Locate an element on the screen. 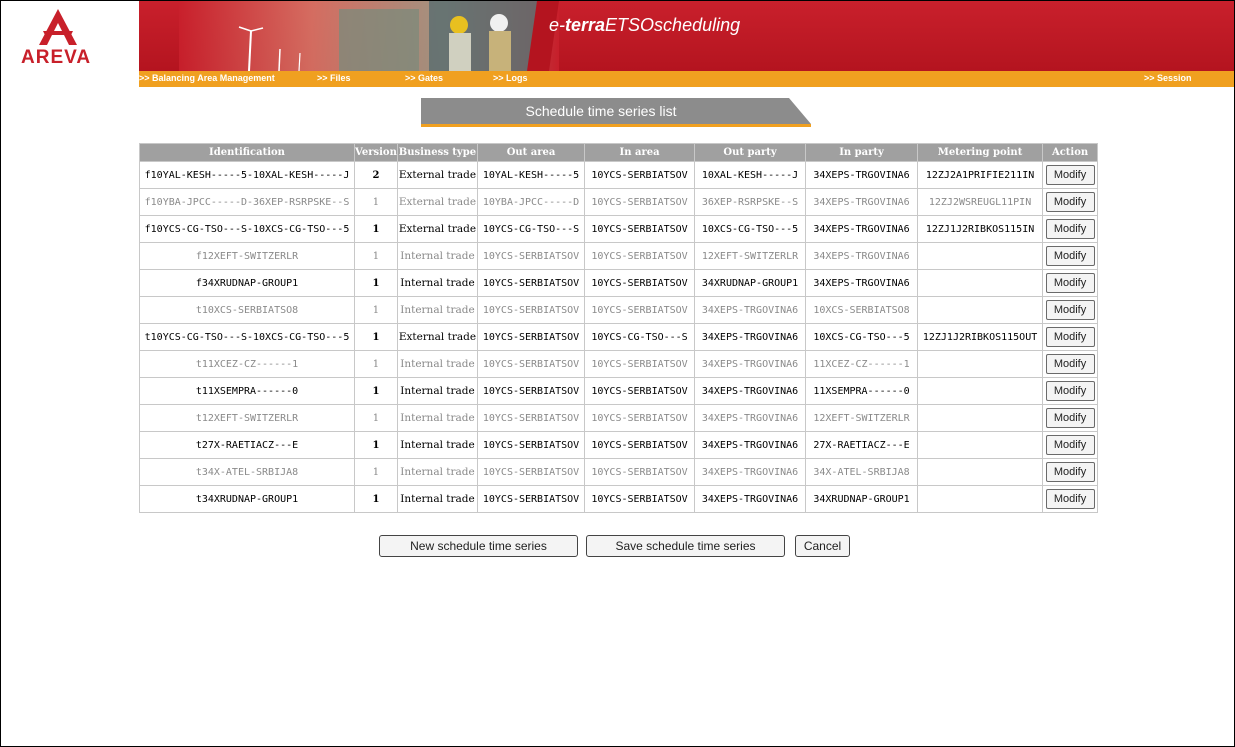 This screenshot has height=747, width=1235. col-version: Version is located at coordinates (376, 152).